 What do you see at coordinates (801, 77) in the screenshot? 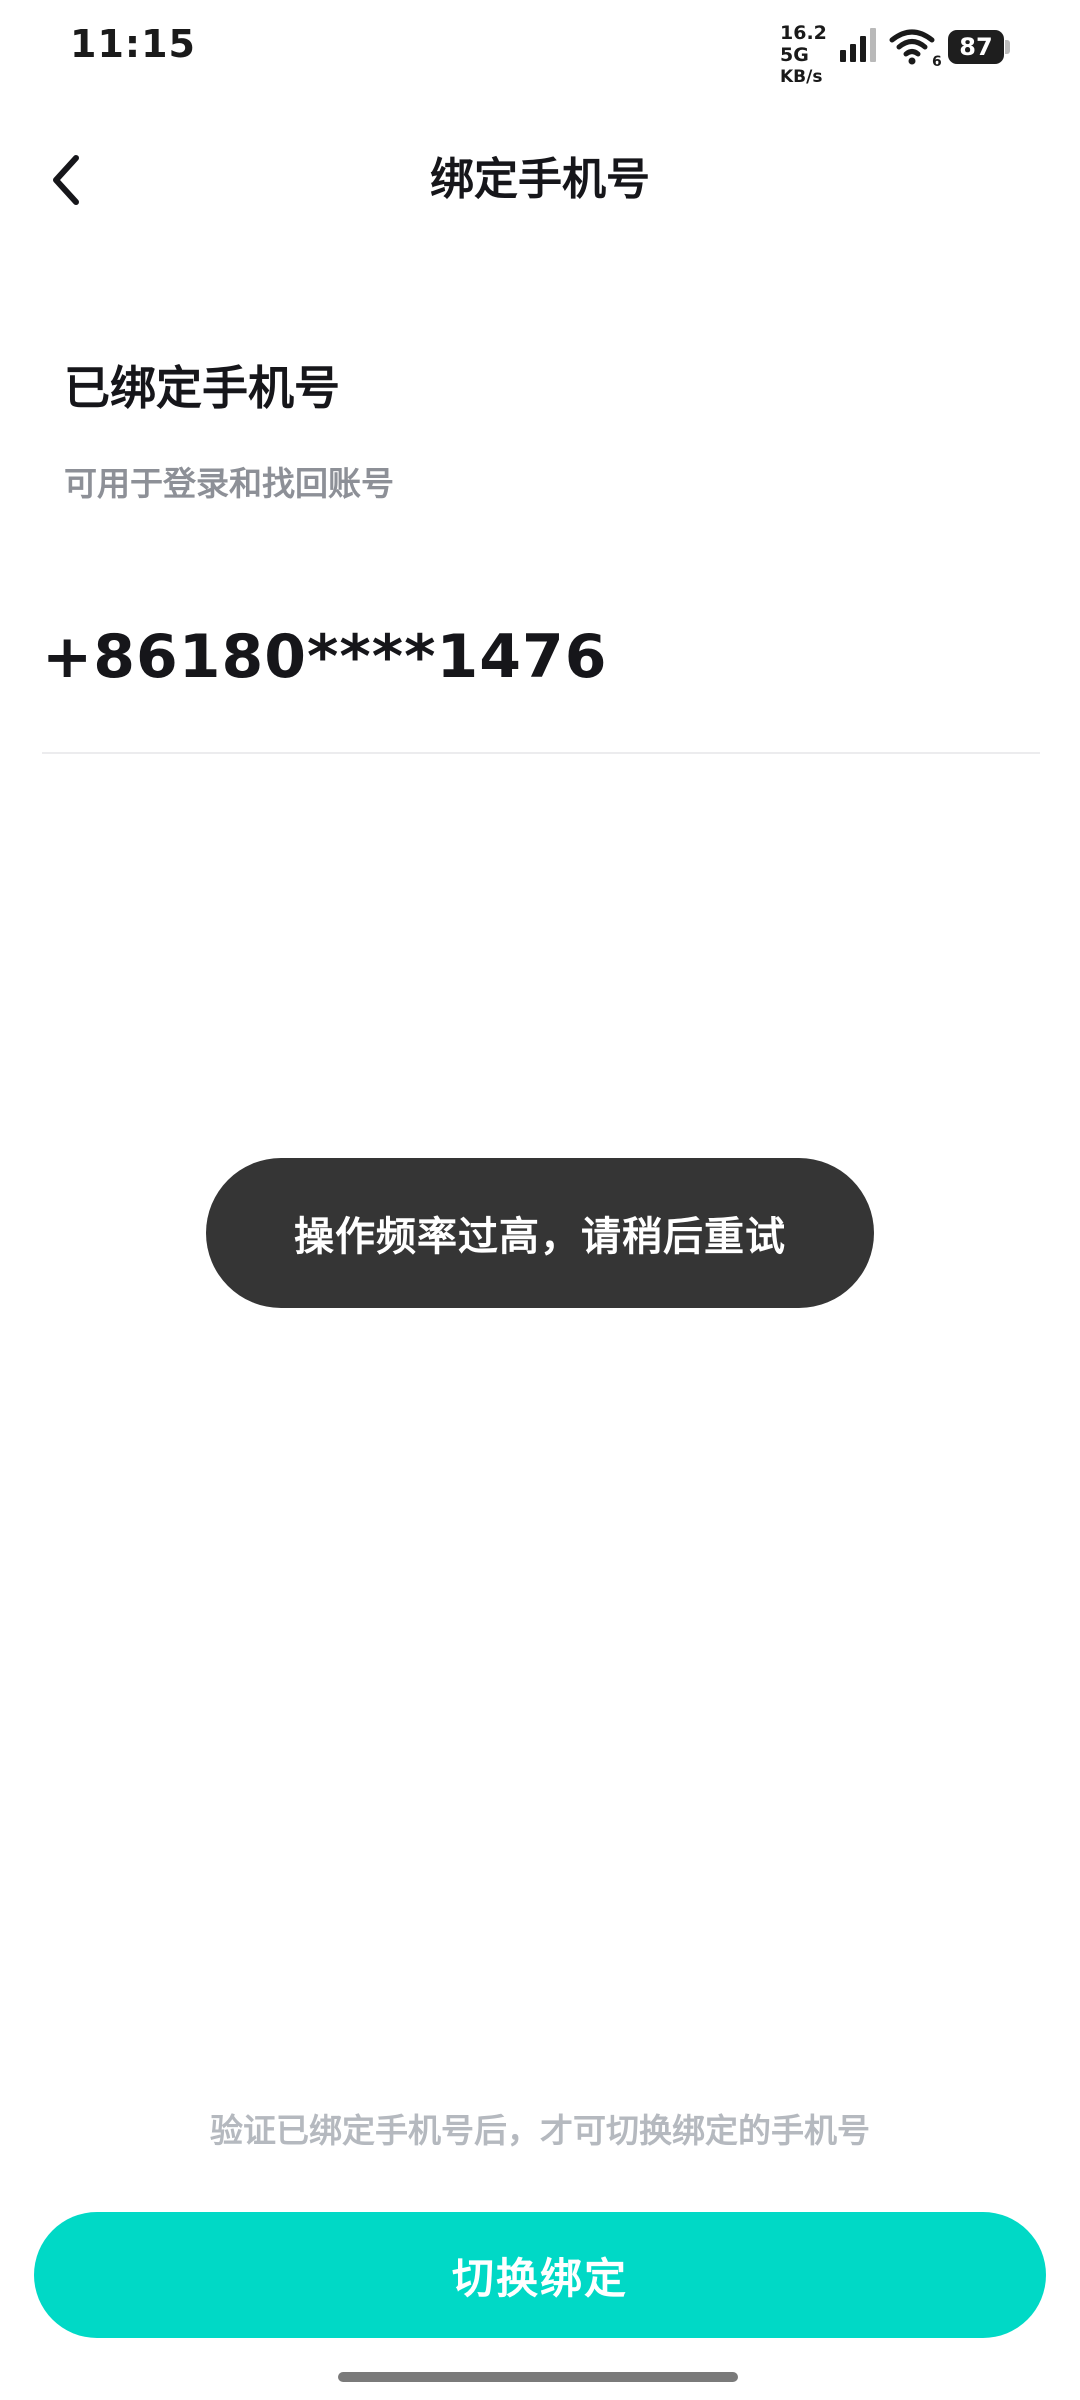
I see `network-speed-unit: KB/s` at bounding box center [801, 77].